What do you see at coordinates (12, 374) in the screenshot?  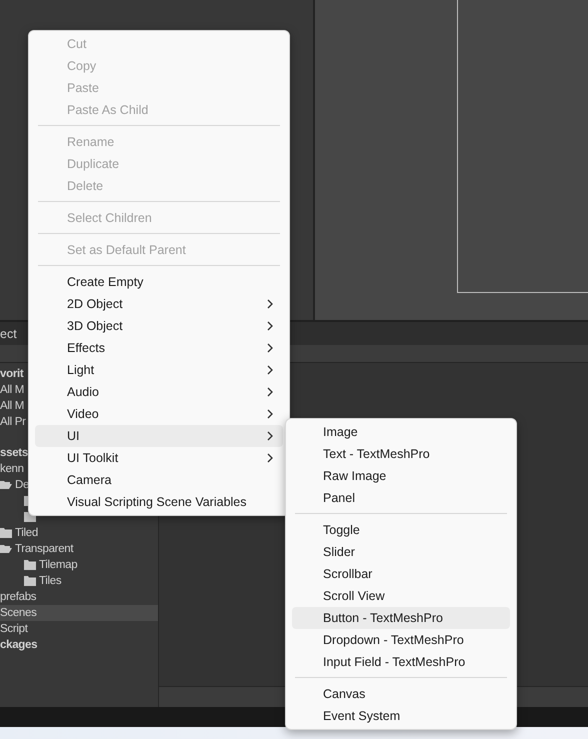 I see `tree-item: vorit` at bounding box center [12, 374].